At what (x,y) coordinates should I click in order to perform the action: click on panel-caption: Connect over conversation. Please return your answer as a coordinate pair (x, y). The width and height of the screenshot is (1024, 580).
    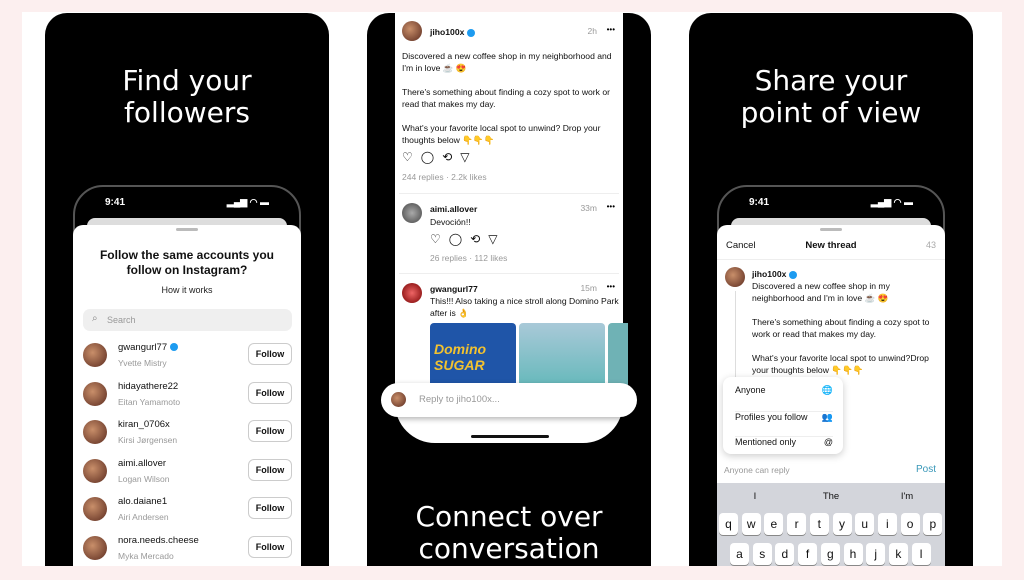
    Looking at the image, I should click on (509, 532).